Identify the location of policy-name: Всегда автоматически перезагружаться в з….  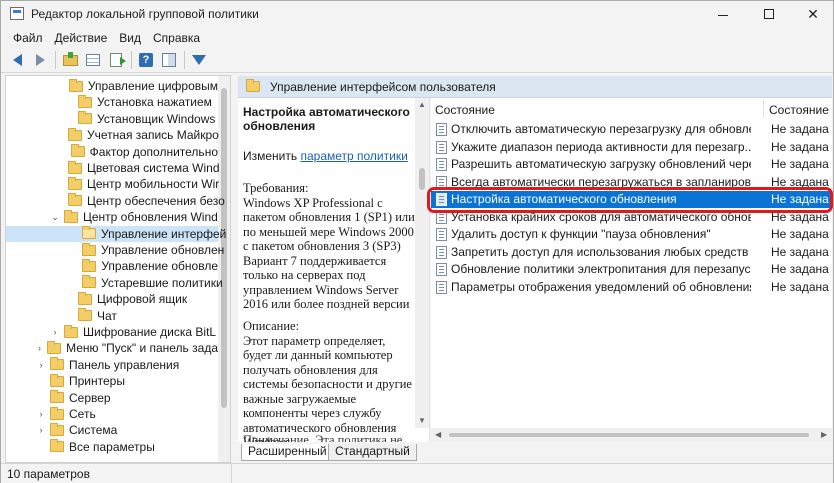
(601, 181).